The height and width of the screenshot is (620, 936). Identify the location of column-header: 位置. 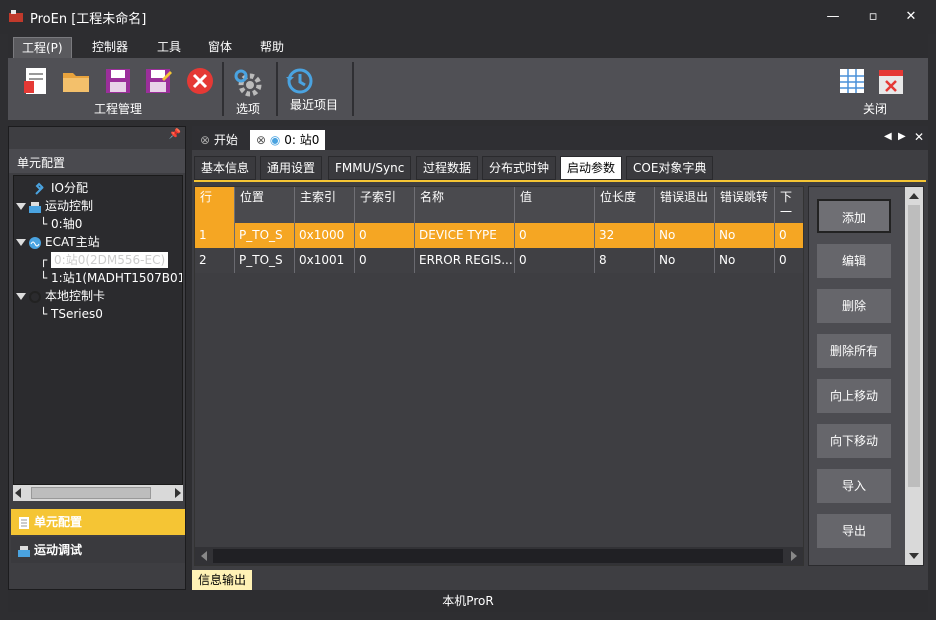
(265, 205).